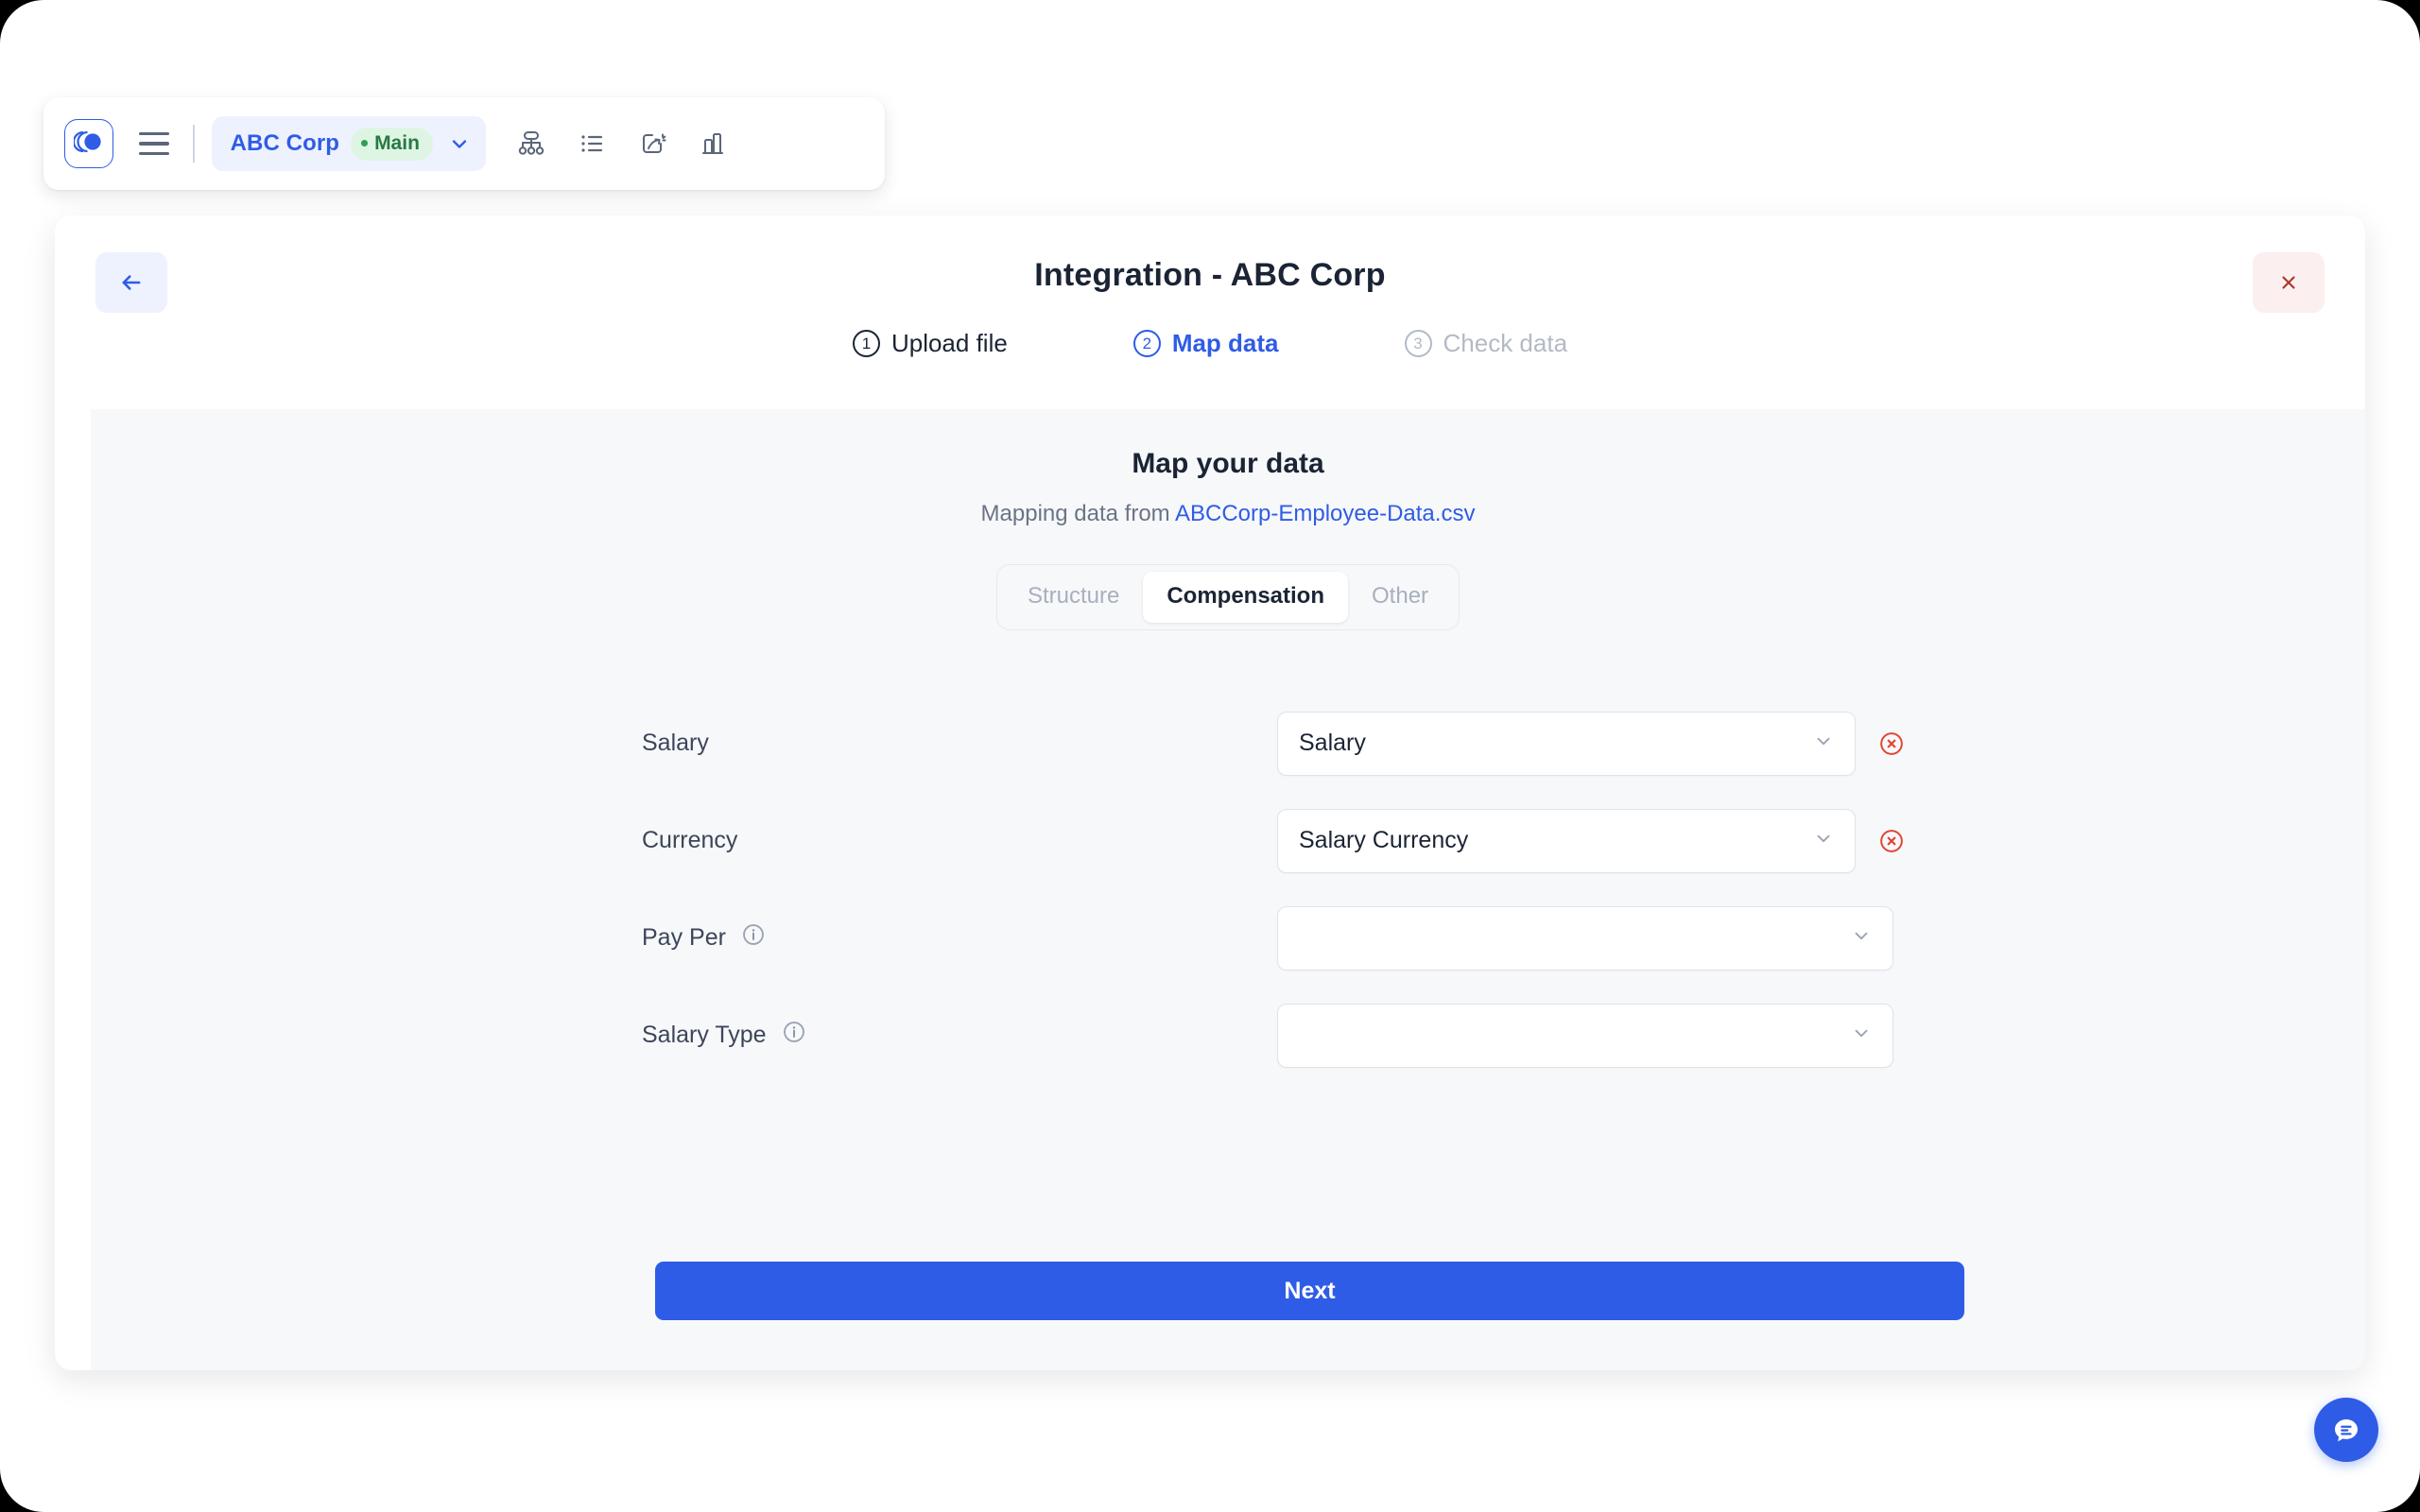 The image size is (2420, 1512). I want to click on field-label-text: Salary Type, so click(704, 1035).